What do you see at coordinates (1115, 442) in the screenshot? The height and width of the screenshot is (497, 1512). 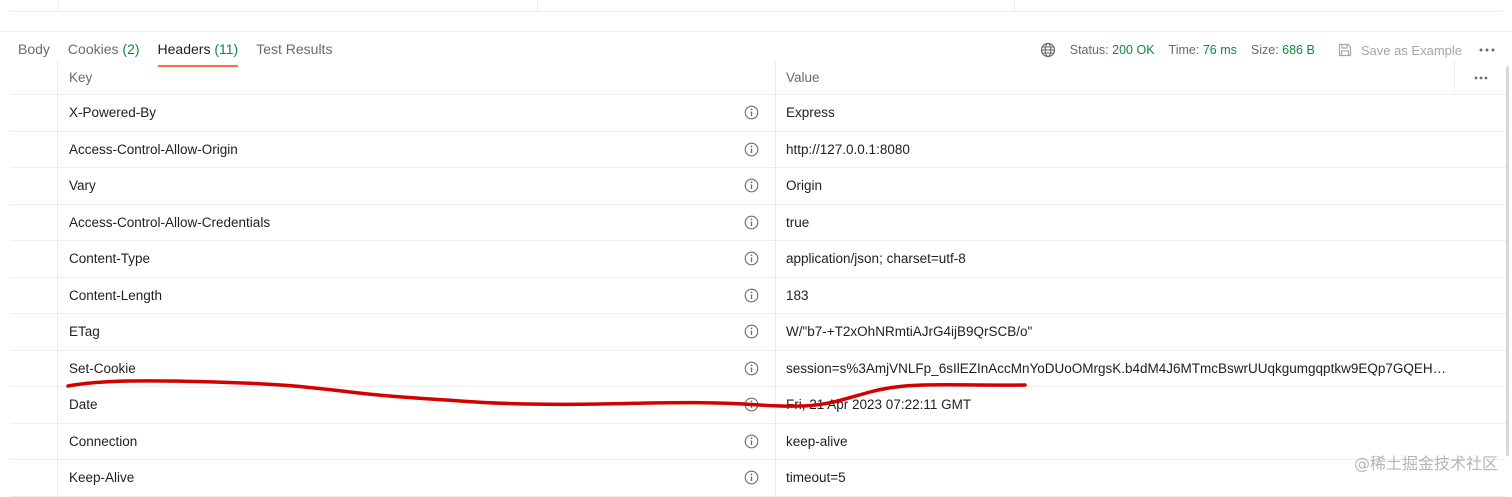 I see `header-value-cell: keep-alive` at bounding box center [1115, 442].